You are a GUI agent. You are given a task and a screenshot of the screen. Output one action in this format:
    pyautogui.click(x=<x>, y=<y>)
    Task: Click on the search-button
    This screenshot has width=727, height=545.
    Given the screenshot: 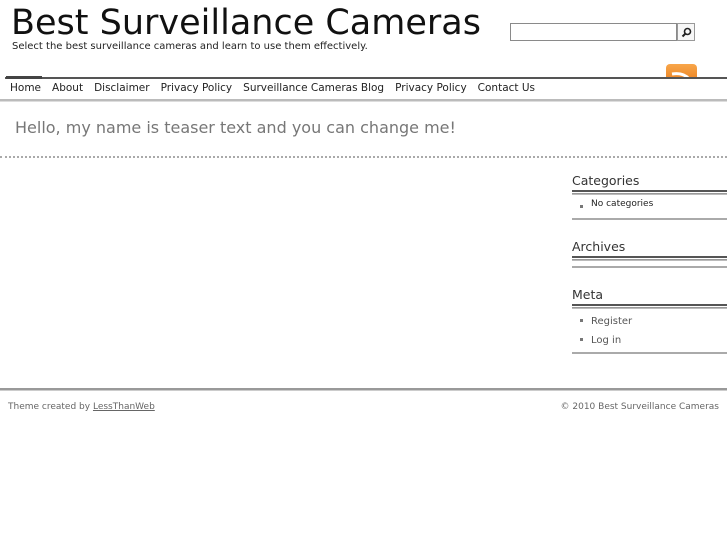 What is the action you would take?
    pyautogui.click(x=686, y=32)
    